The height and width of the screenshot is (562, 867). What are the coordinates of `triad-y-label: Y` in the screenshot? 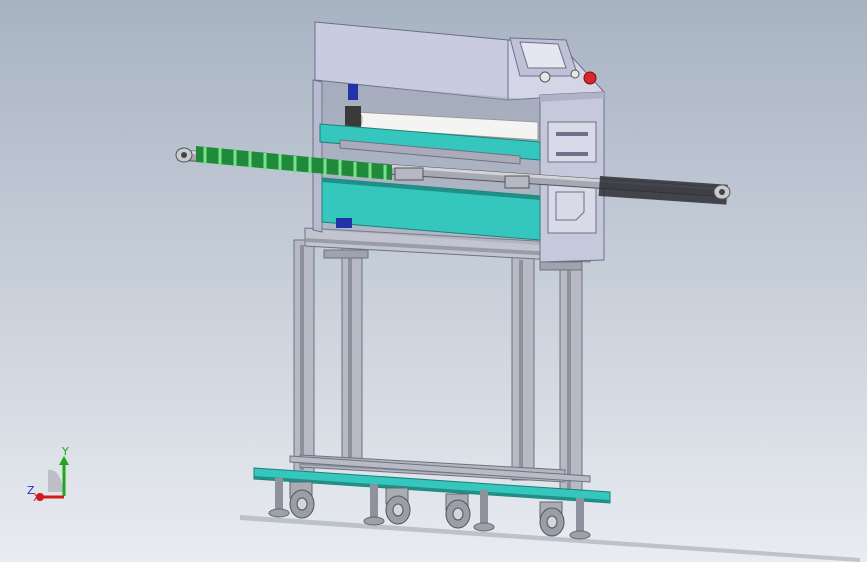 It's located at (65, 451).